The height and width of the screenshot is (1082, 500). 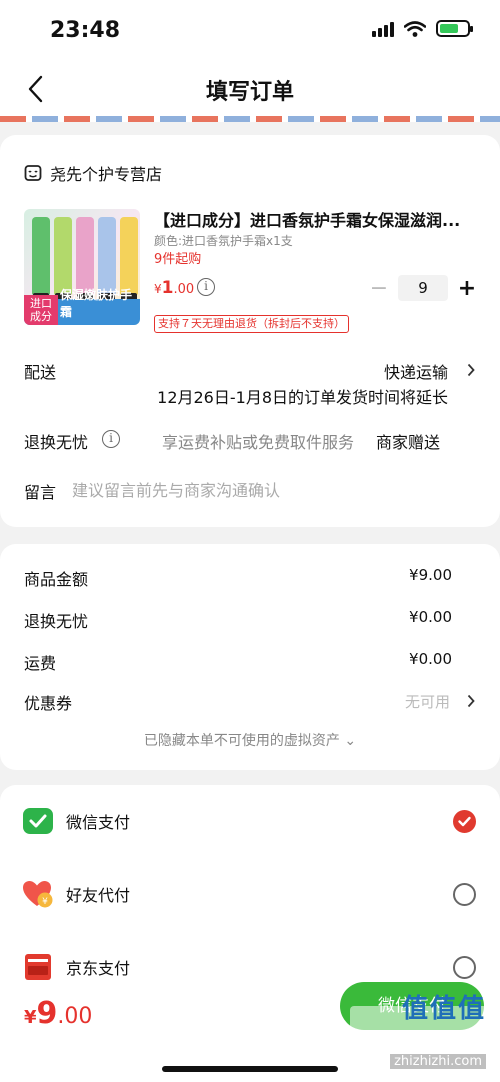 I want to click on shop-name: 尧先个护专营店, so click(x=106, y=174).